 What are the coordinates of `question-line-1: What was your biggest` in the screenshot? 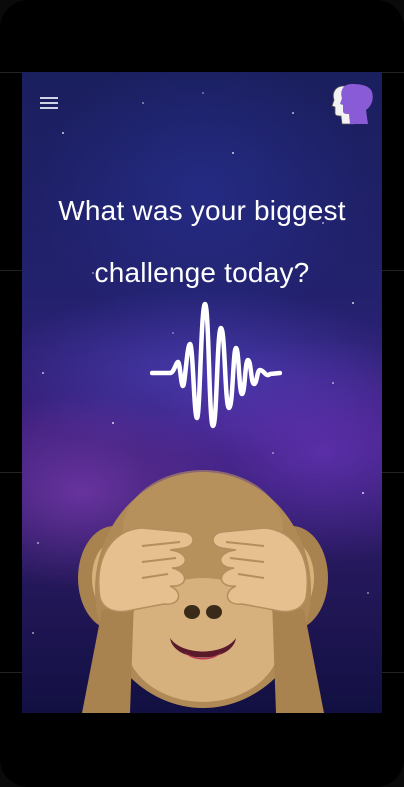 It's located at (202, 210).